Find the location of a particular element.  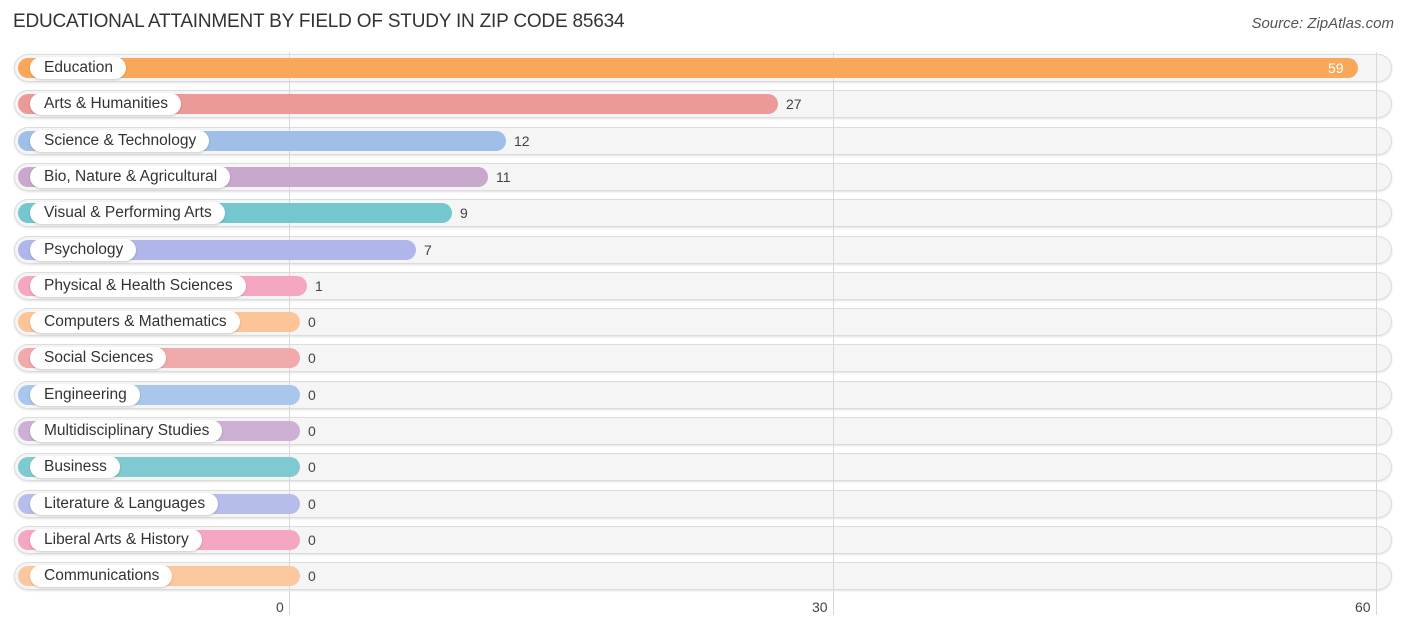

category-label: Bio, Nature & Agricultural is located at coordinates (130, 177).